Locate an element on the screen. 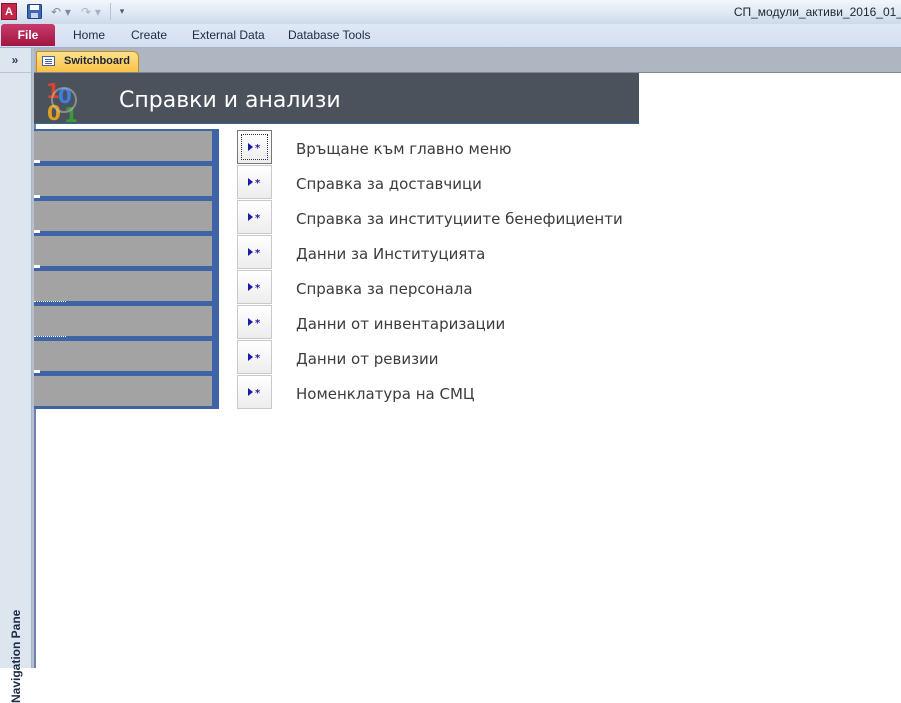 The image size is (901, 703). tab-database-tools: Database Tools is located at coordinates (329, 35).